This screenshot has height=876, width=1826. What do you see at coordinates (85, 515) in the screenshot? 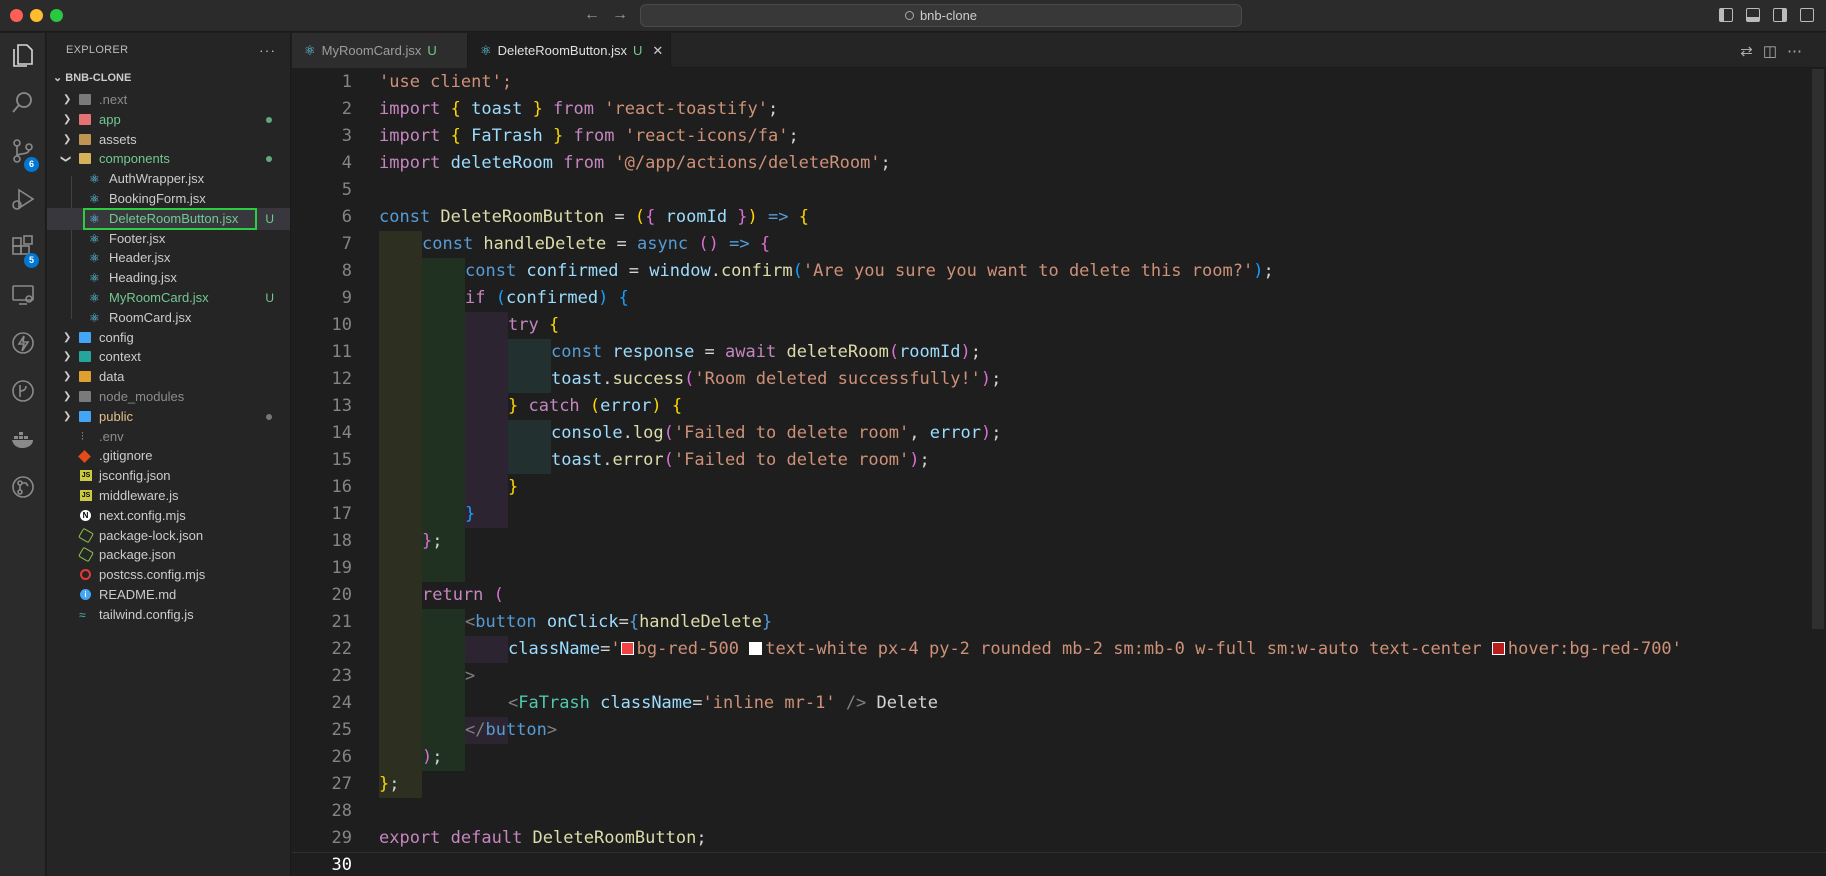
I see `nextjs-icon: N` at bounding box center [85, 515].